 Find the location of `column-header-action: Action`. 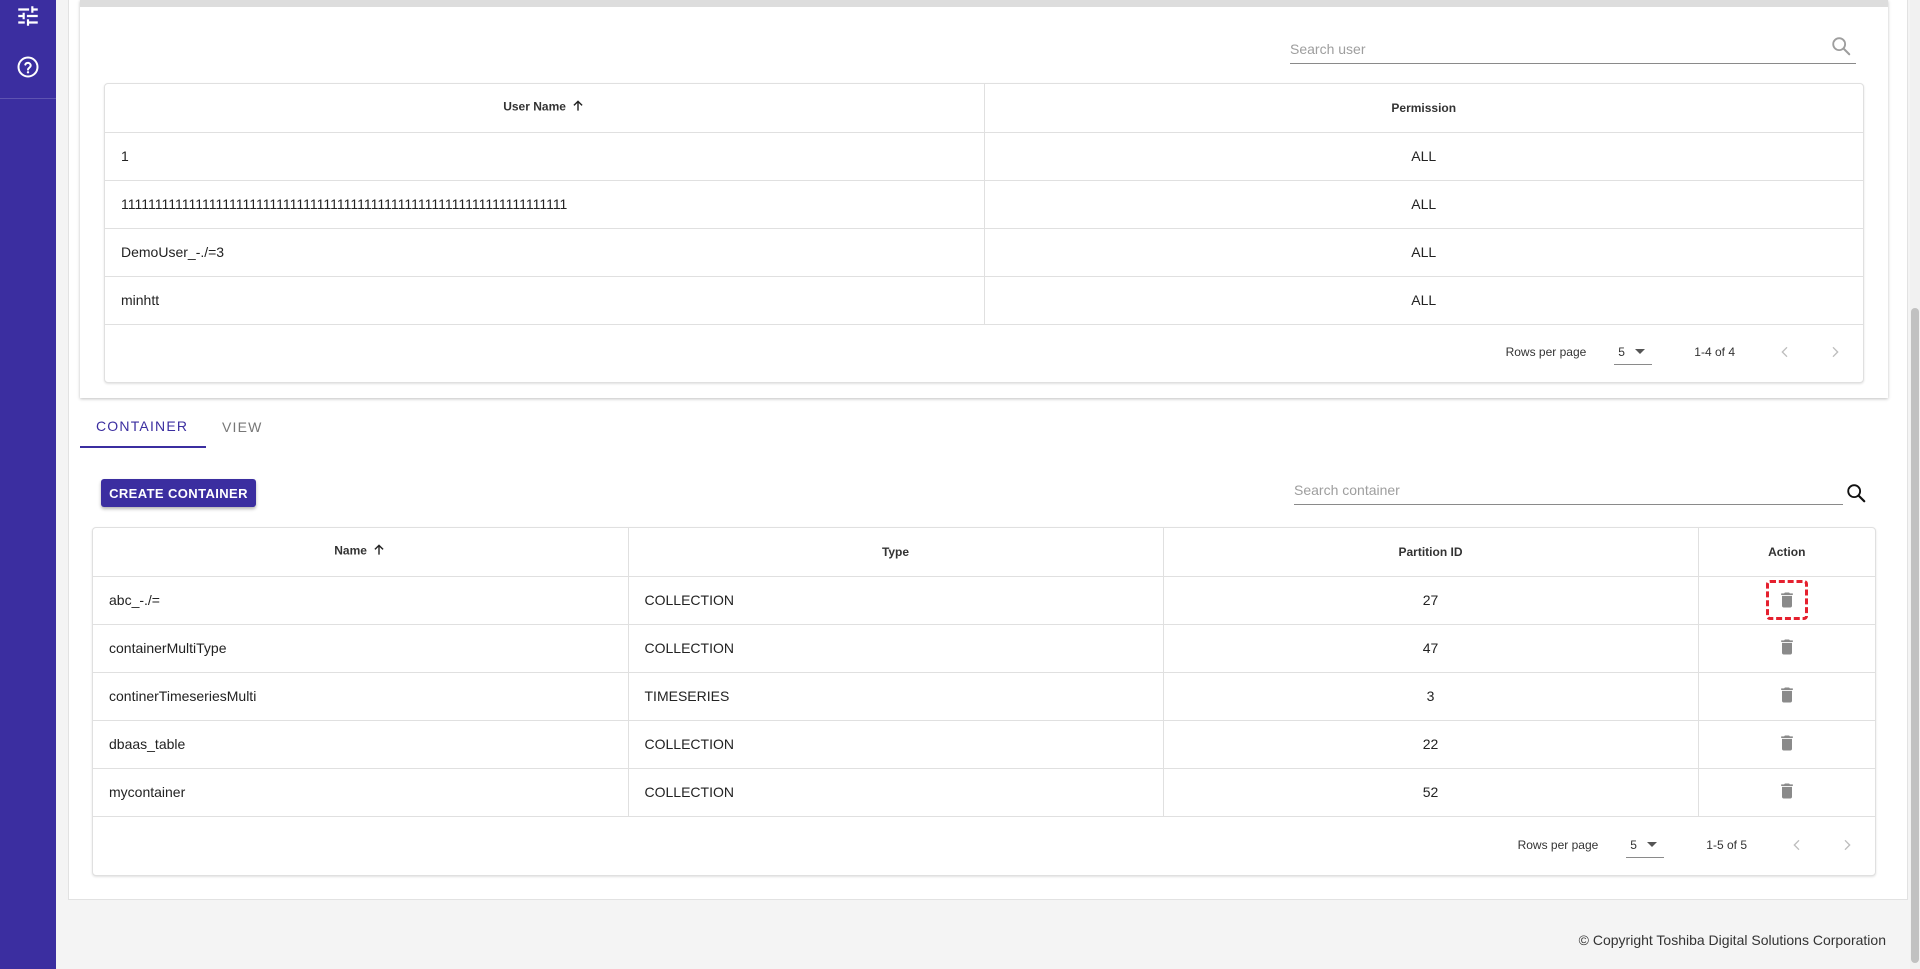

column-header-action: Action is located at coordinates (1786, 552).